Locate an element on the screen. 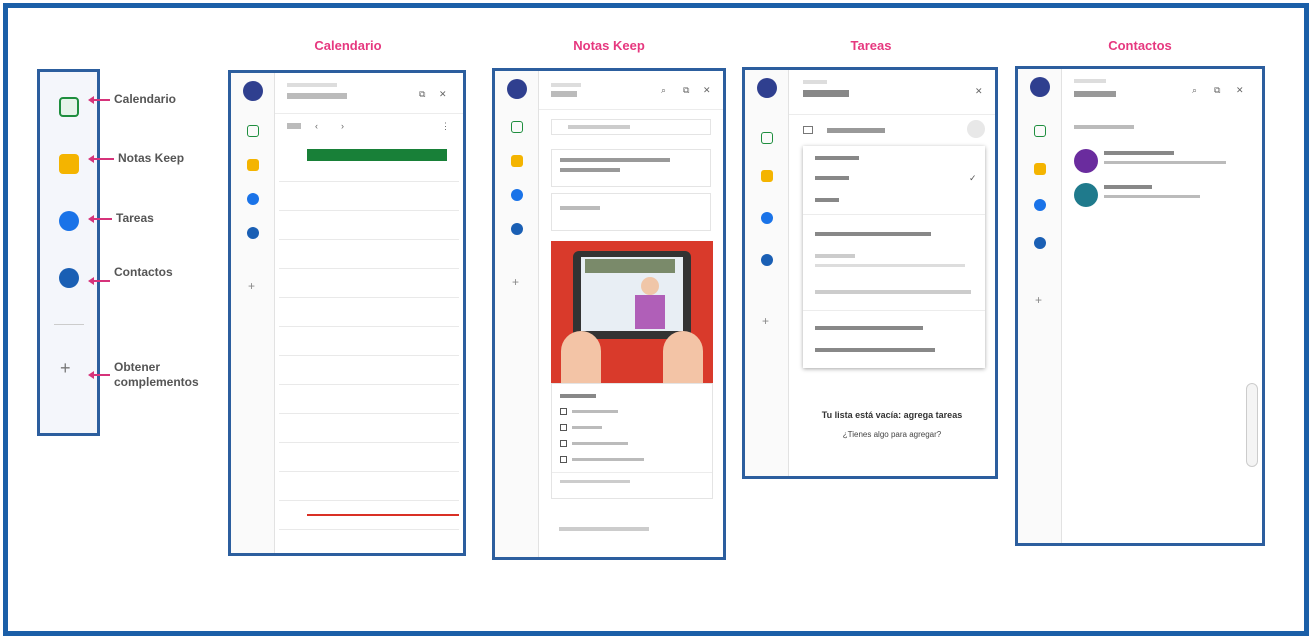 This screenshot has height=639, width=1314. more-icon: ⋮ is located at coordinates (445, 126).